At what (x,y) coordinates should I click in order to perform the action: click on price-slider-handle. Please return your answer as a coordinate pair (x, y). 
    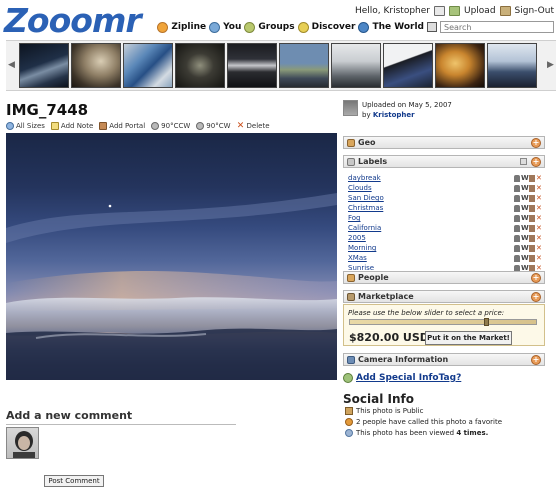
    Looking at the image, I should click on (486, 322).